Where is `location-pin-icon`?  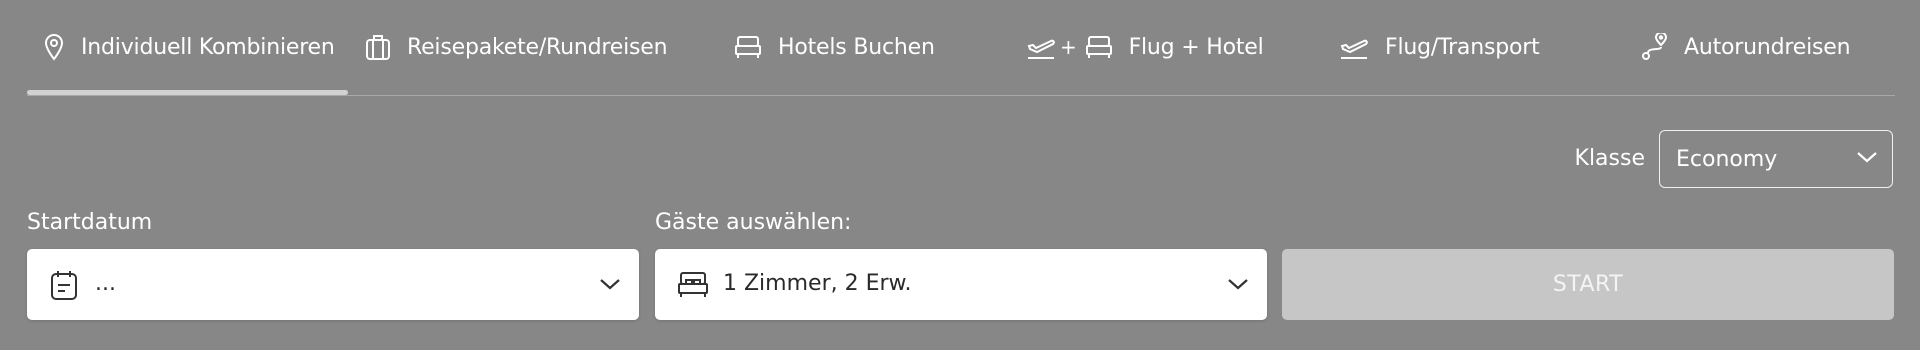
location-pin-icon is located at coordinates (54, 47).